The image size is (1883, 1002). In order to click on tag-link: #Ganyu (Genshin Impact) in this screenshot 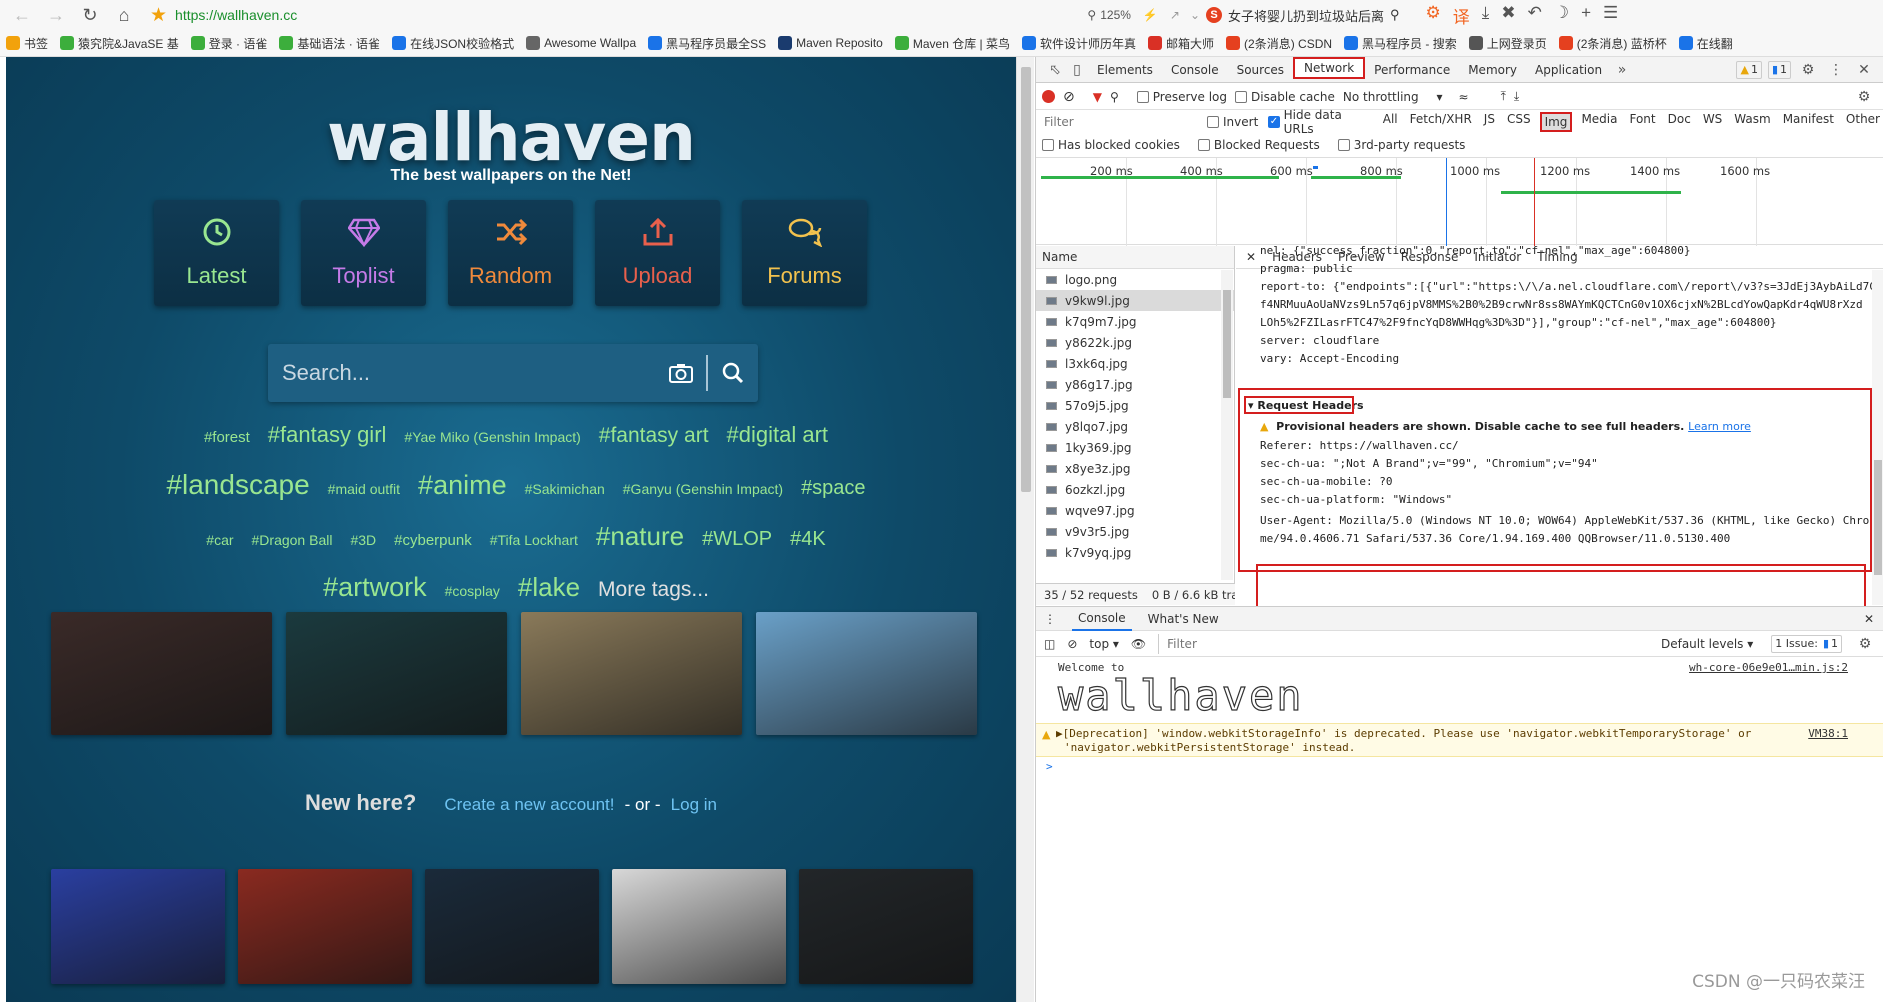, I will do `click(703, 489)`.